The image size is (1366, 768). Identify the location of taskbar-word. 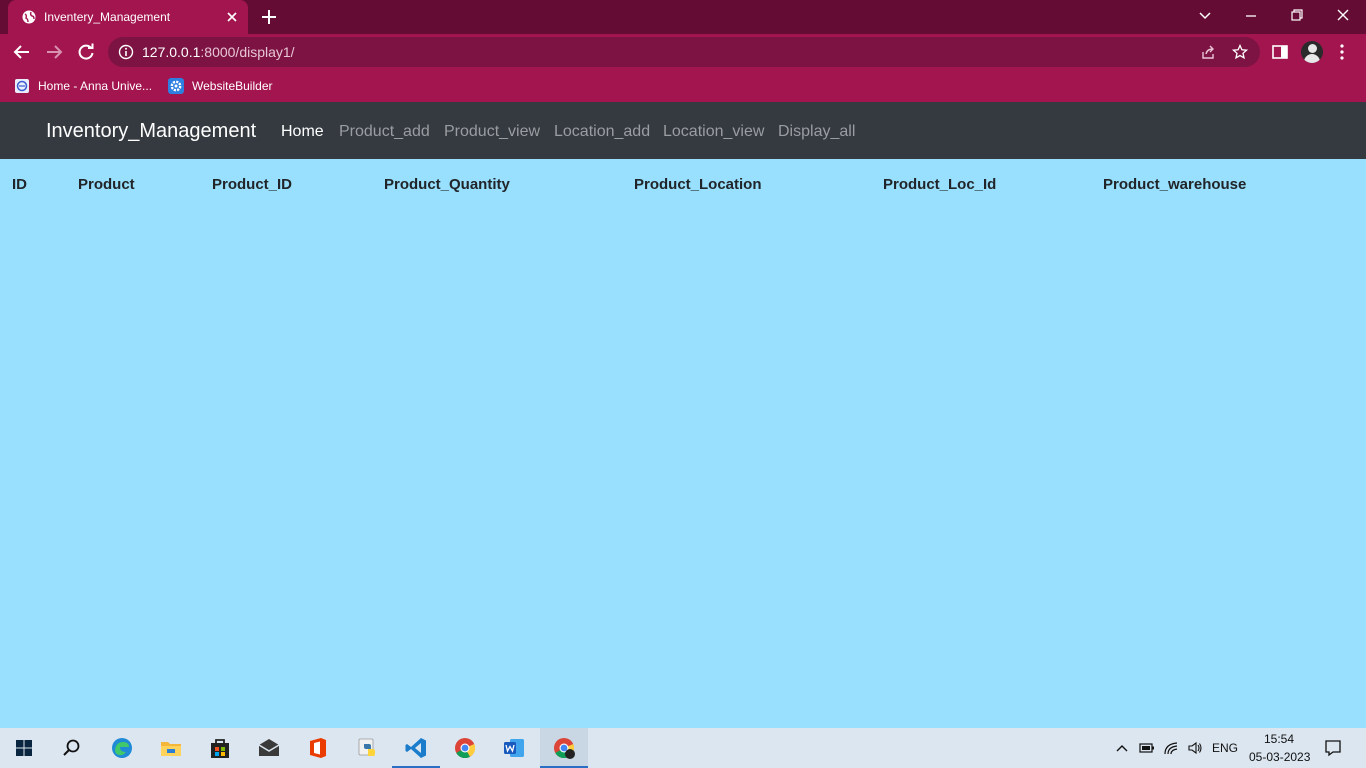
(514, 748).